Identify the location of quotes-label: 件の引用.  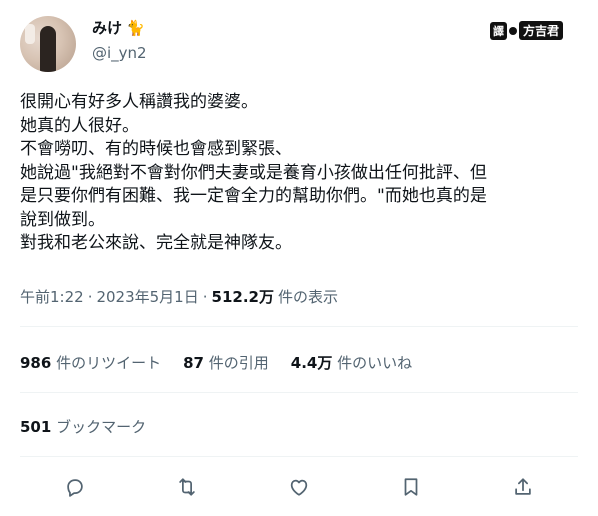
(238, 363).